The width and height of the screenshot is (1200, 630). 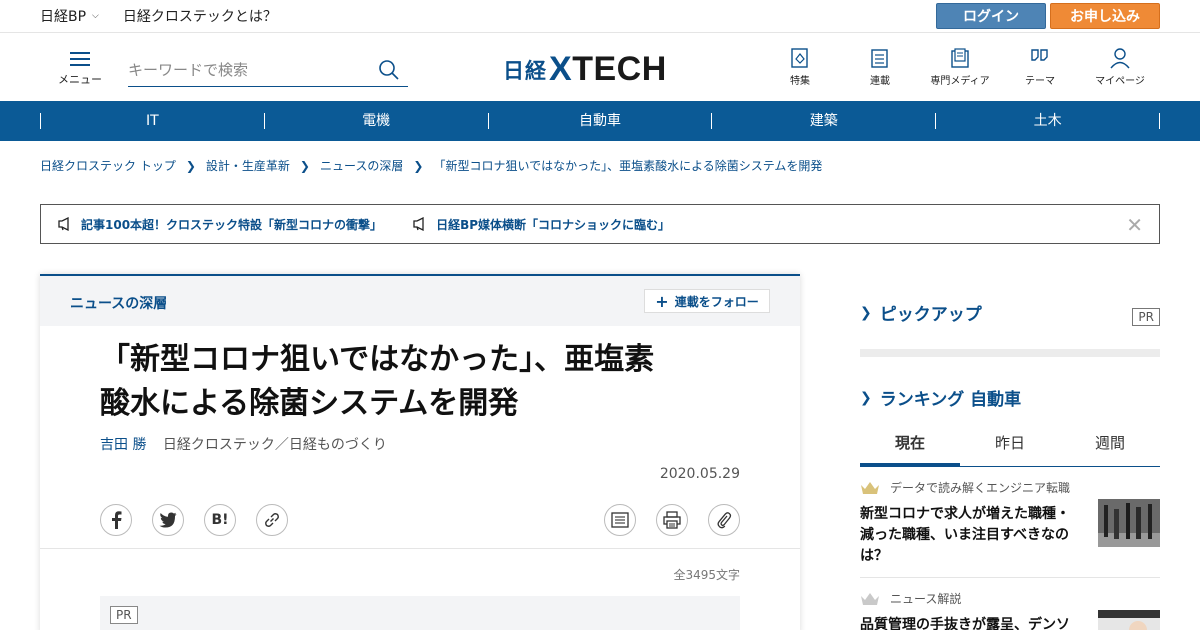 What do you see at coordinates (1120, 58) in the screenshot?
I see `user-icon` at bounding box center [1120, 58].